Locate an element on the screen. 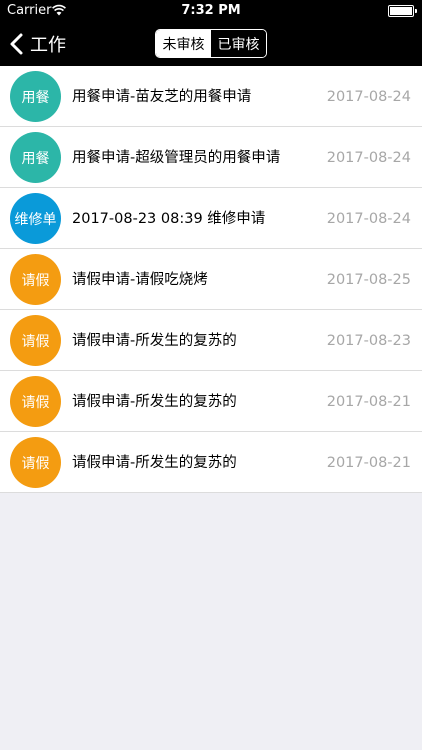  segment-unreviewed: 未审核 is located at coordinates (183, 43).